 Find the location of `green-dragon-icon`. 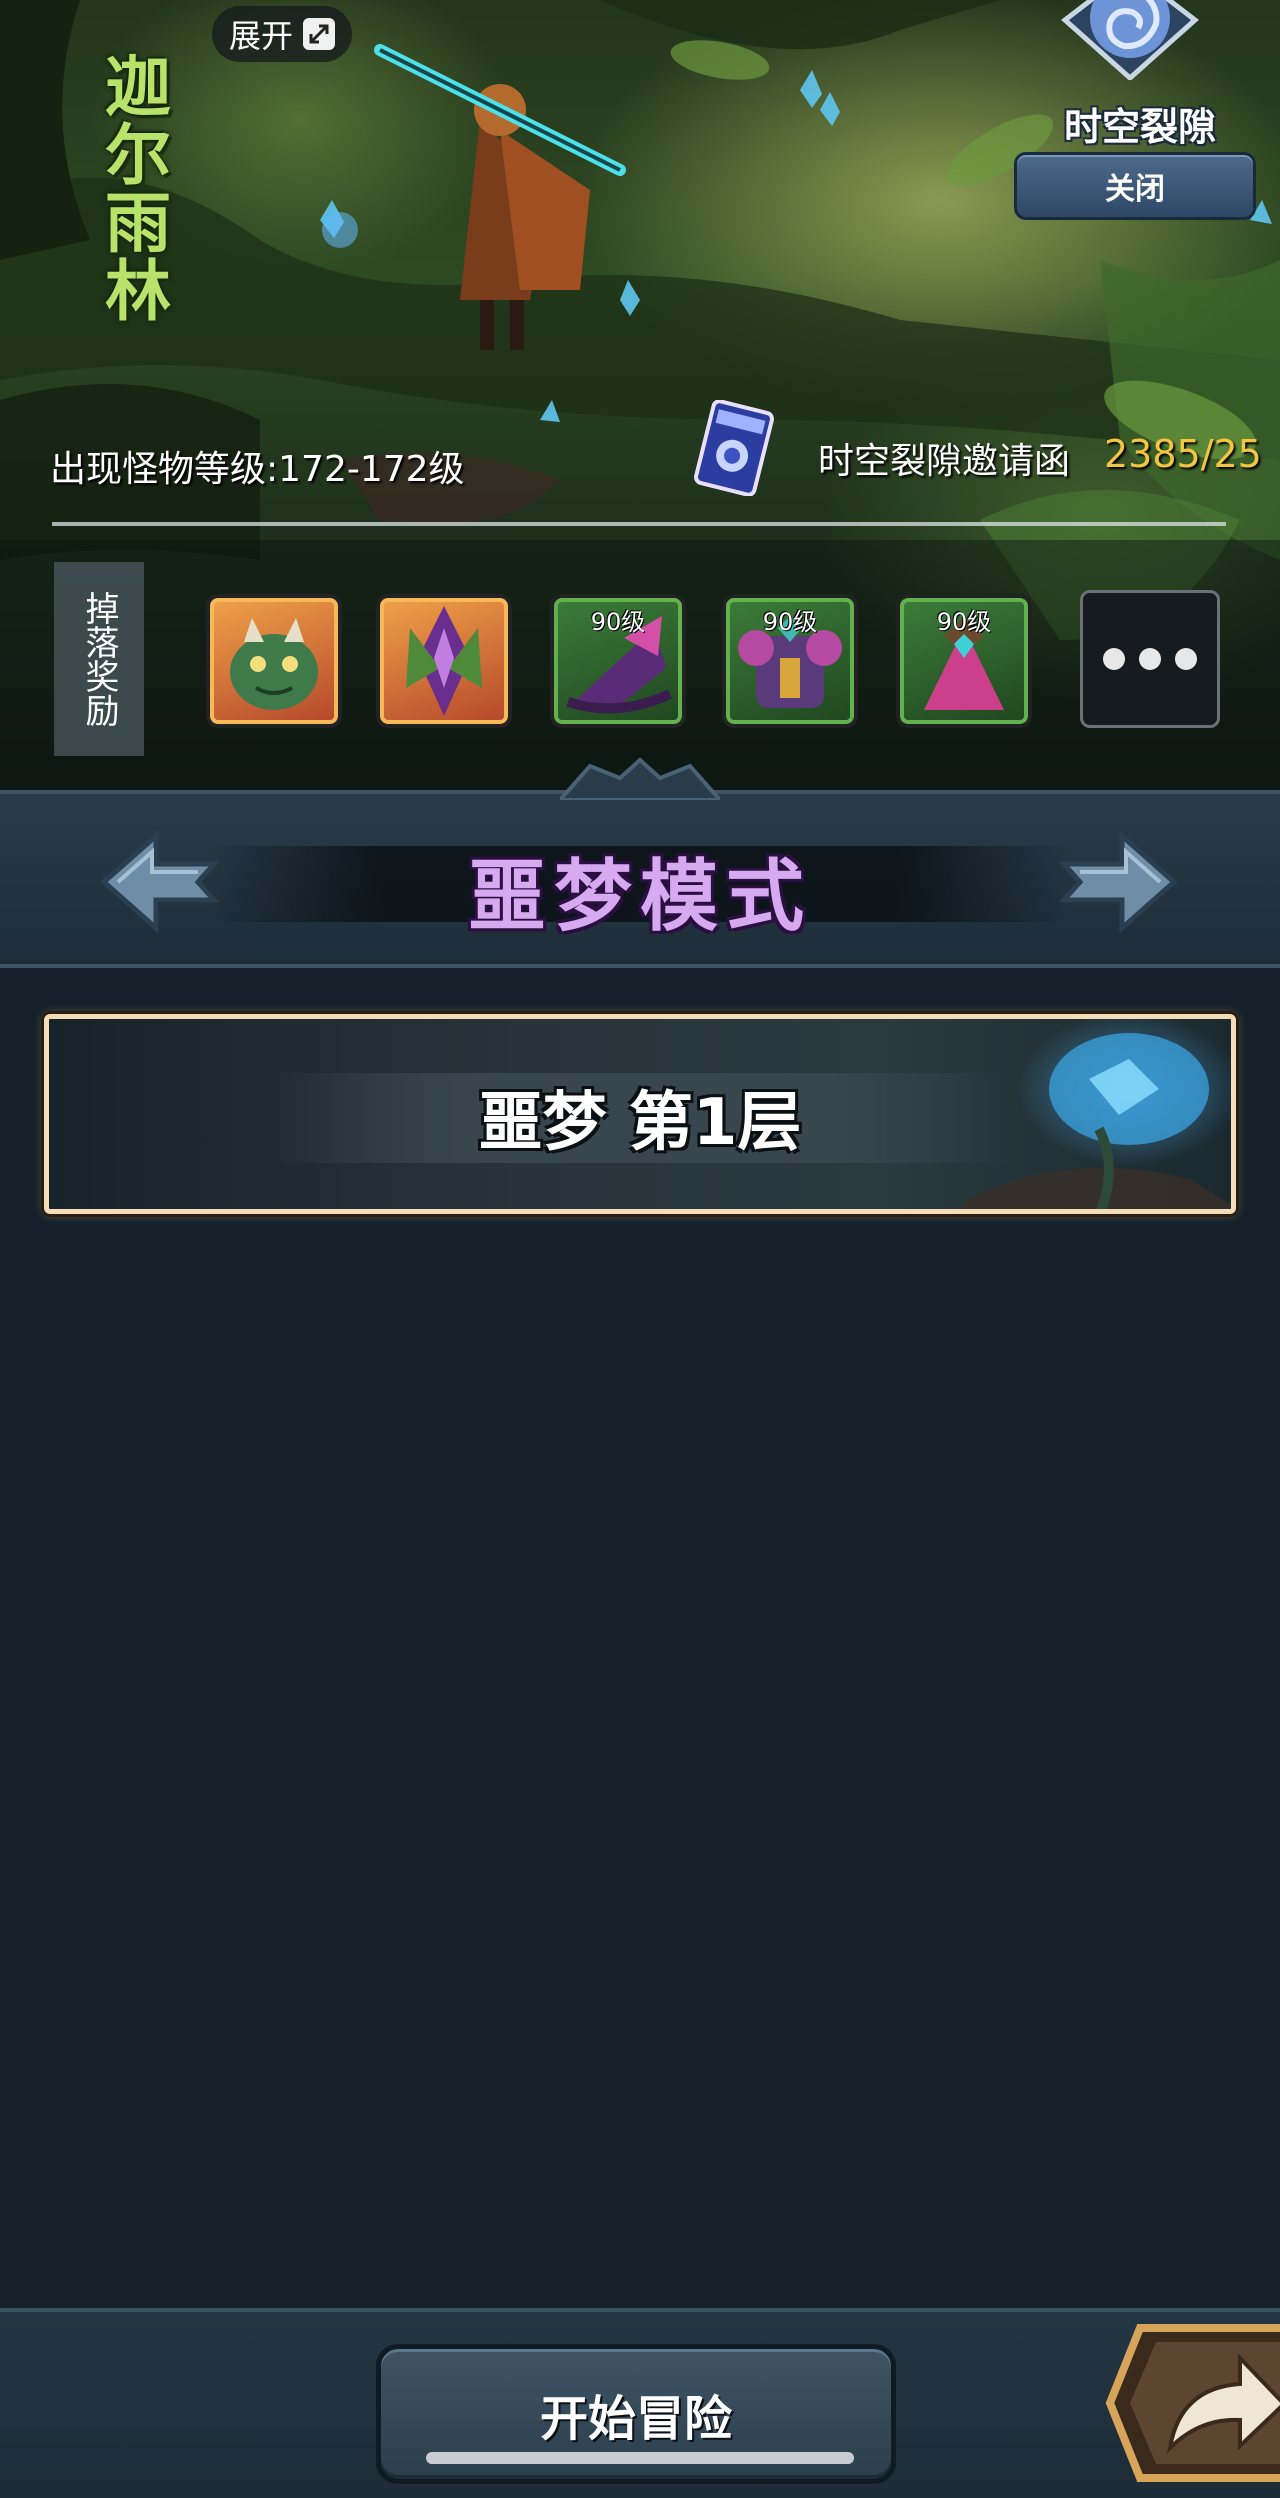

green-dragon-icon is located at coordinates (274, 664).